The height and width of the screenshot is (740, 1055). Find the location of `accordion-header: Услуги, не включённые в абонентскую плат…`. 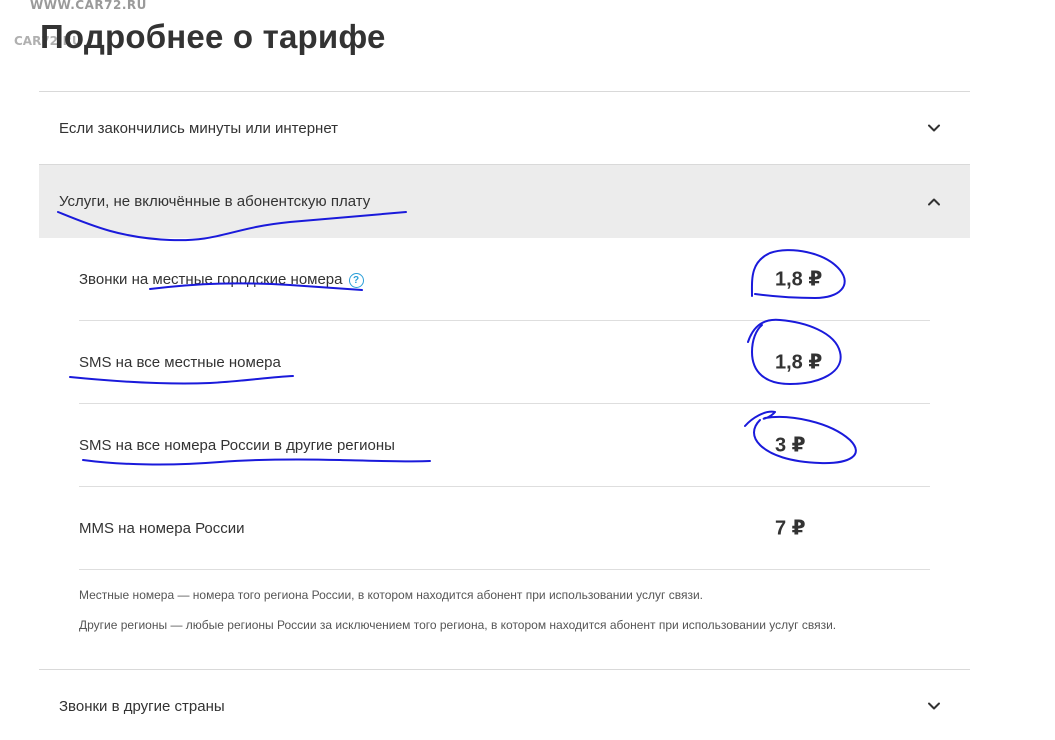

accordion-header: Услуги, не включённые в абонентскую плат… is located at coordinates (504, 201).